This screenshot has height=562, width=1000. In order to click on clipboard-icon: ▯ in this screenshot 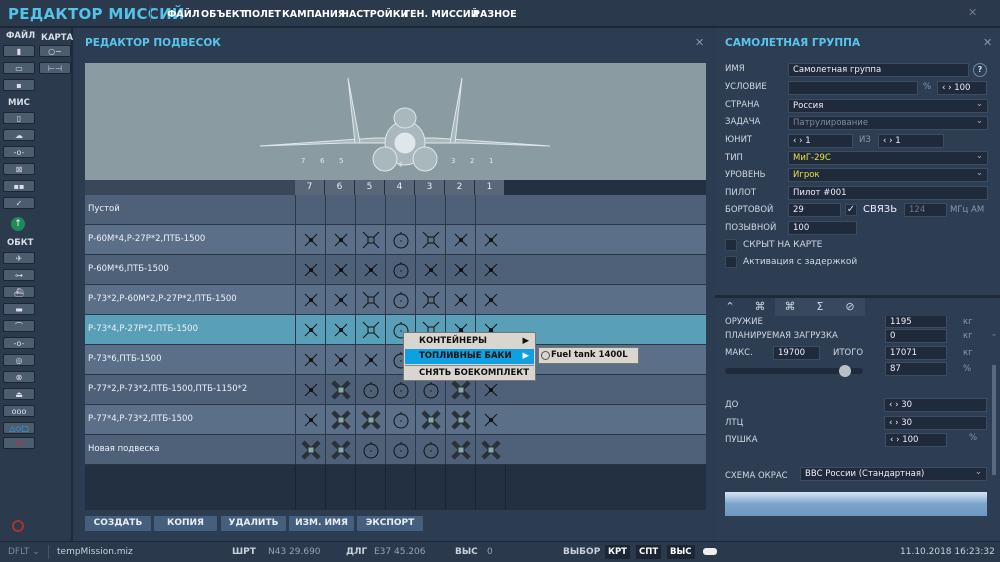, I will do `click(19, 118)`.